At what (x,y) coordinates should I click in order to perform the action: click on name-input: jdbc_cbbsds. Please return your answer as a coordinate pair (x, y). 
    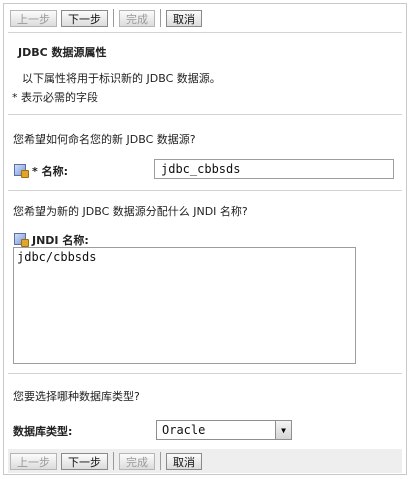
    Looking at the image, I should click on (274, 169).